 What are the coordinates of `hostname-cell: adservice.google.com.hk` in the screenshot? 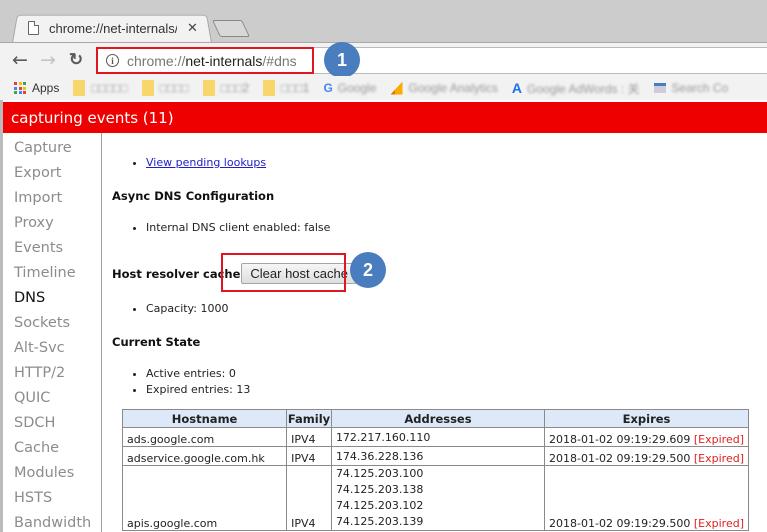 It's located at (204, 456).